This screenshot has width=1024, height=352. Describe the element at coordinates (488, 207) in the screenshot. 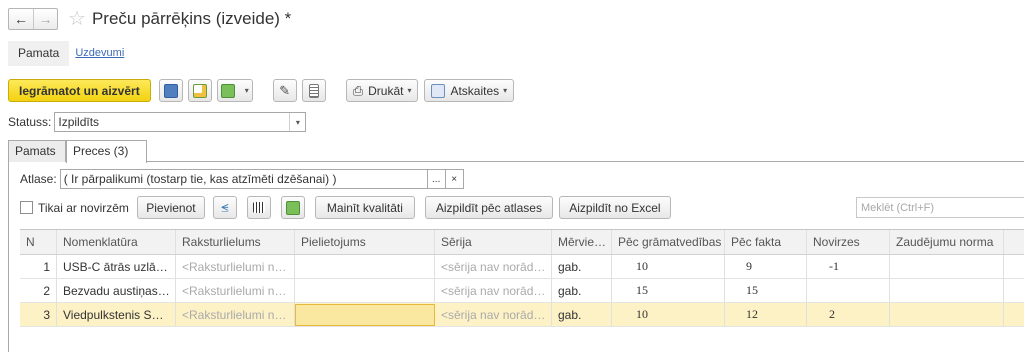

I see `fill-by-selection-button: Aizpildīt pēc atlases` at that location.